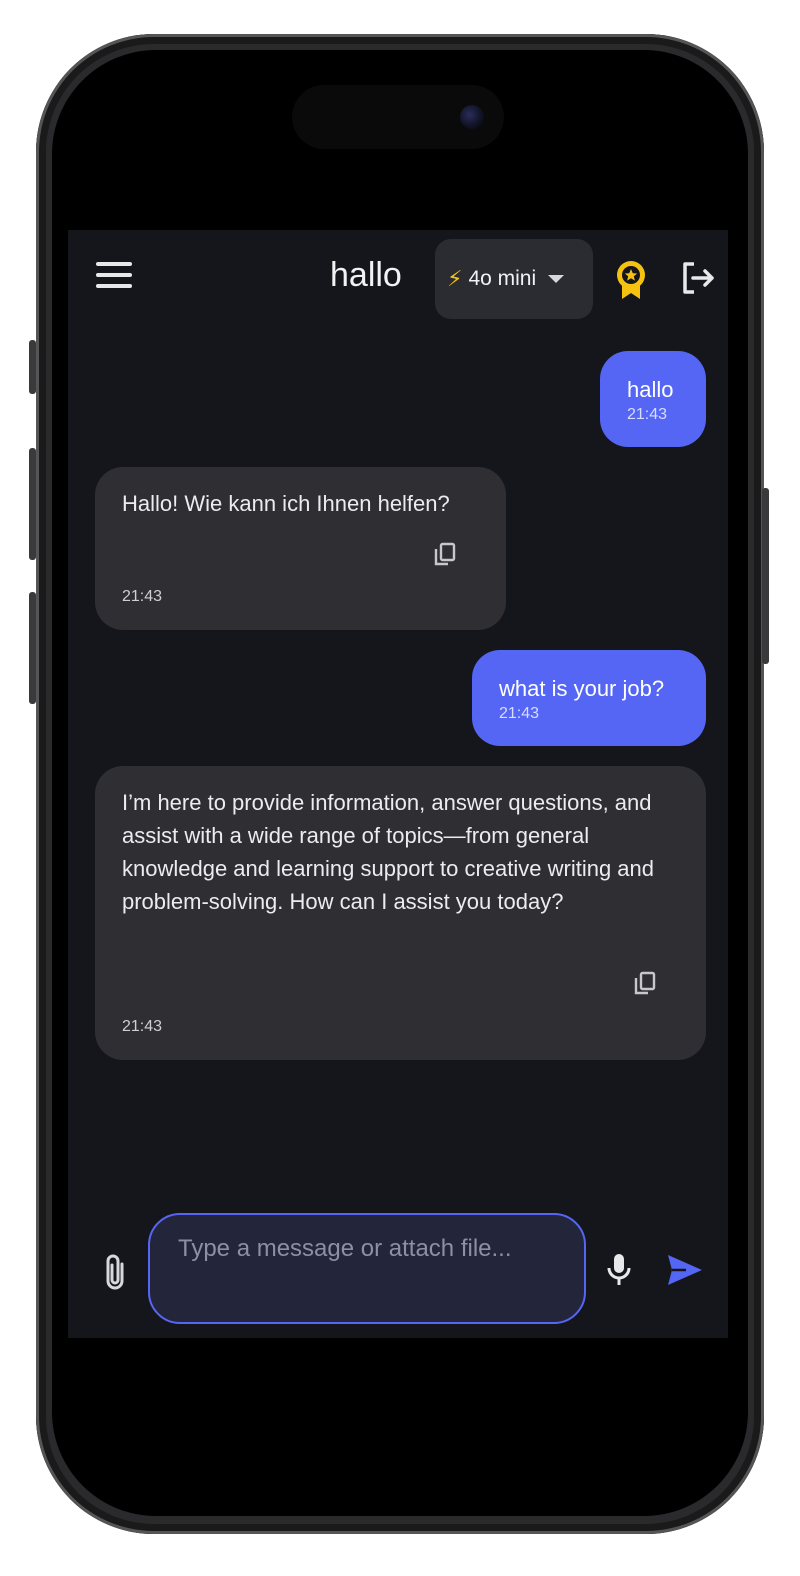  What do you see at coordinates (502, 278) in the screenshot?
I see `model-label: 4o mini` at bounding box center [502, 278].